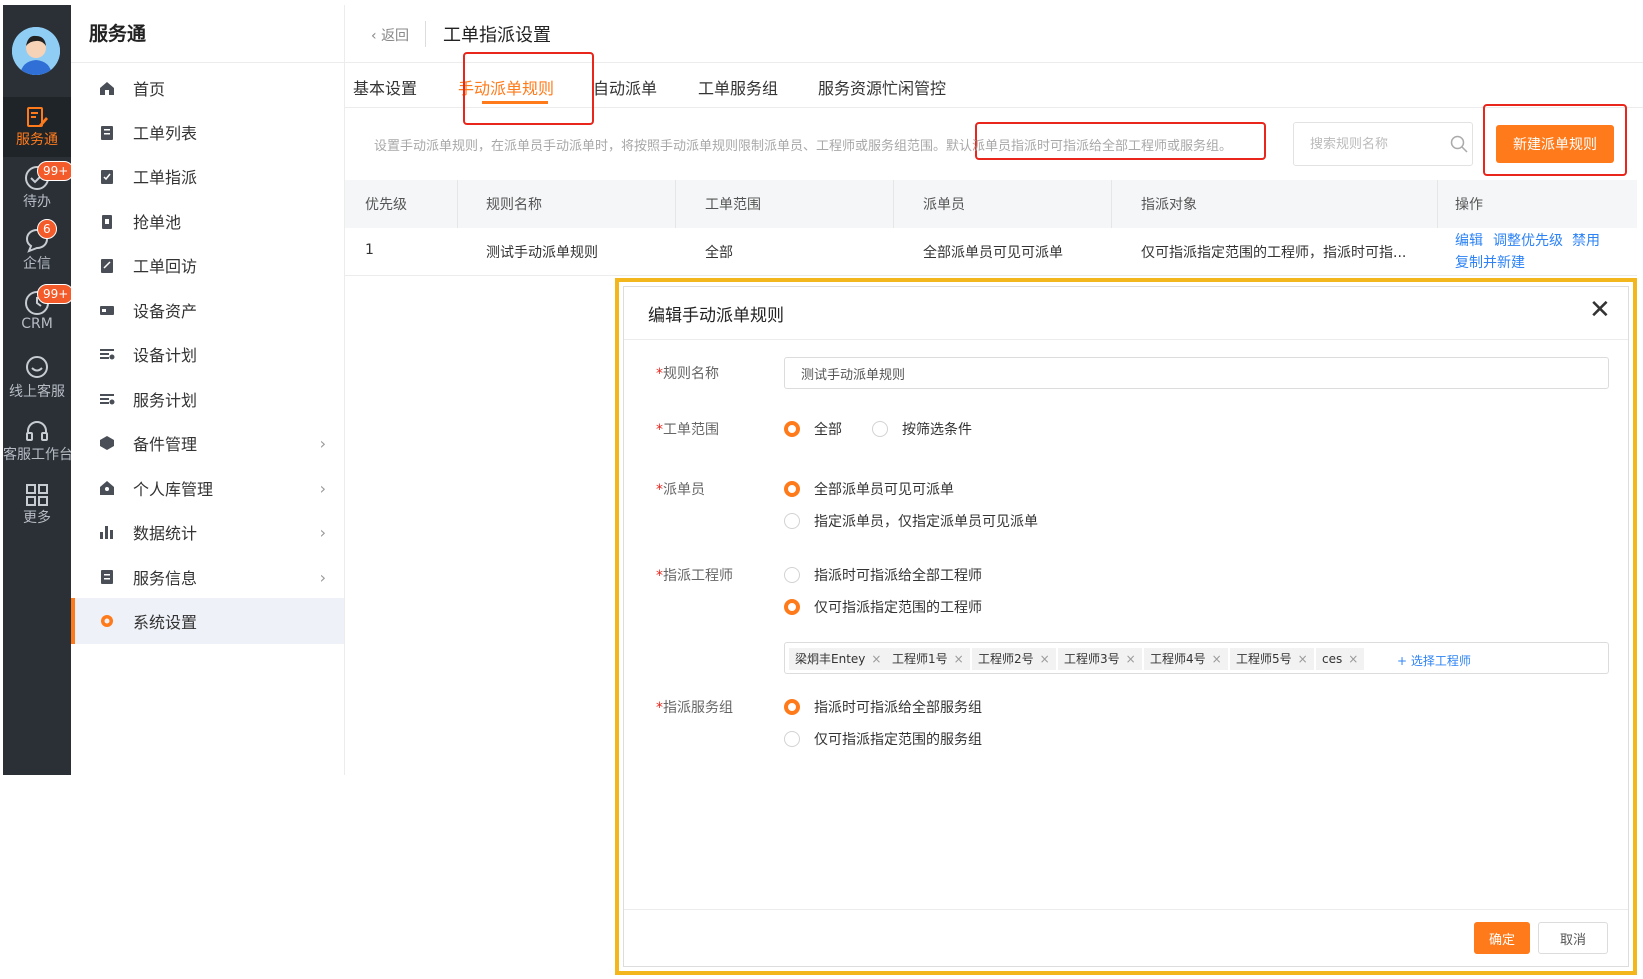 This screenshot has width=1643, height=979. Describe the element at coordinates (207, 399) in the screenshot. I see `sidebar-item-service-plan: 服务计划` at that location.